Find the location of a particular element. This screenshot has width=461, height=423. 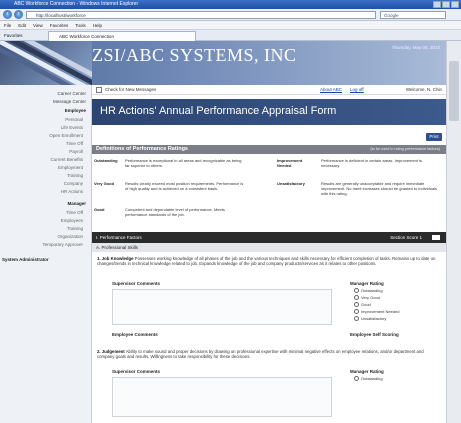

rating-radio-improvement-needed: Improvement Needed is located at coordinates (376, 311).